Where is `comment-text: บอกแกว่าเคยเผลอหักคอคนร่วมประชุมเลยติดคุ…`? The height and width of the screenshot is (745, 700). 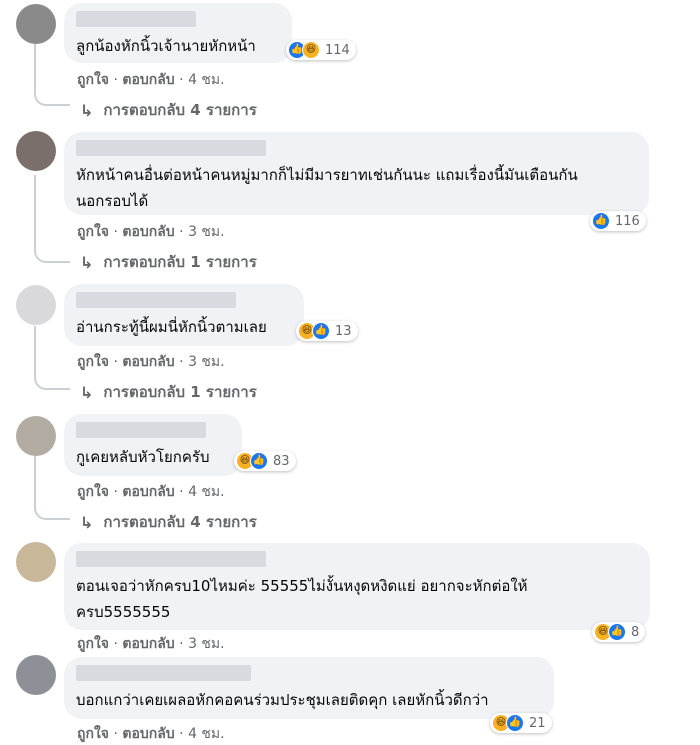 comment-text: บอกแกว่าเคยเผลอหักคอคนร่วมประชุมเลยติดคุ… is located at coordinates (282, 700).